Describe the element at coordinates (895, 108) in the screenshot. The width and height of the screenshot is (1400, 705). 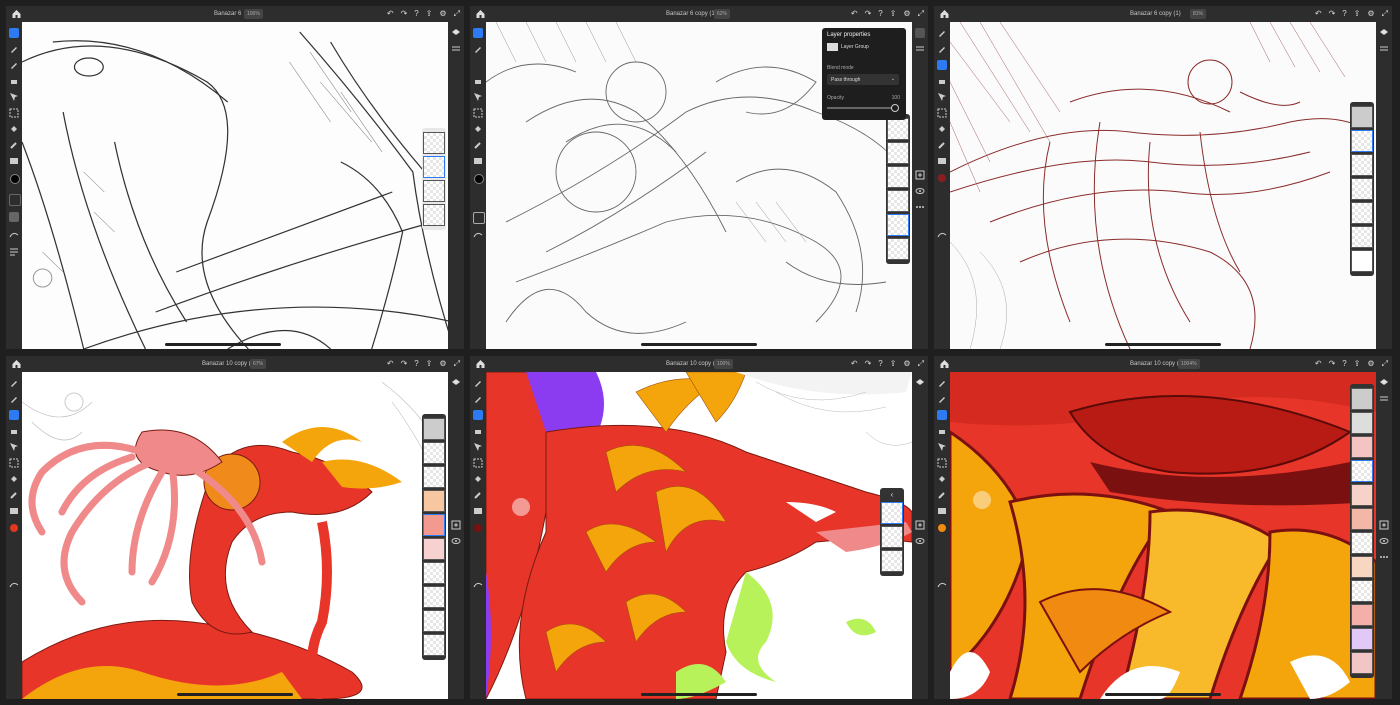
I see `opacity-slider-thumb` at that location.